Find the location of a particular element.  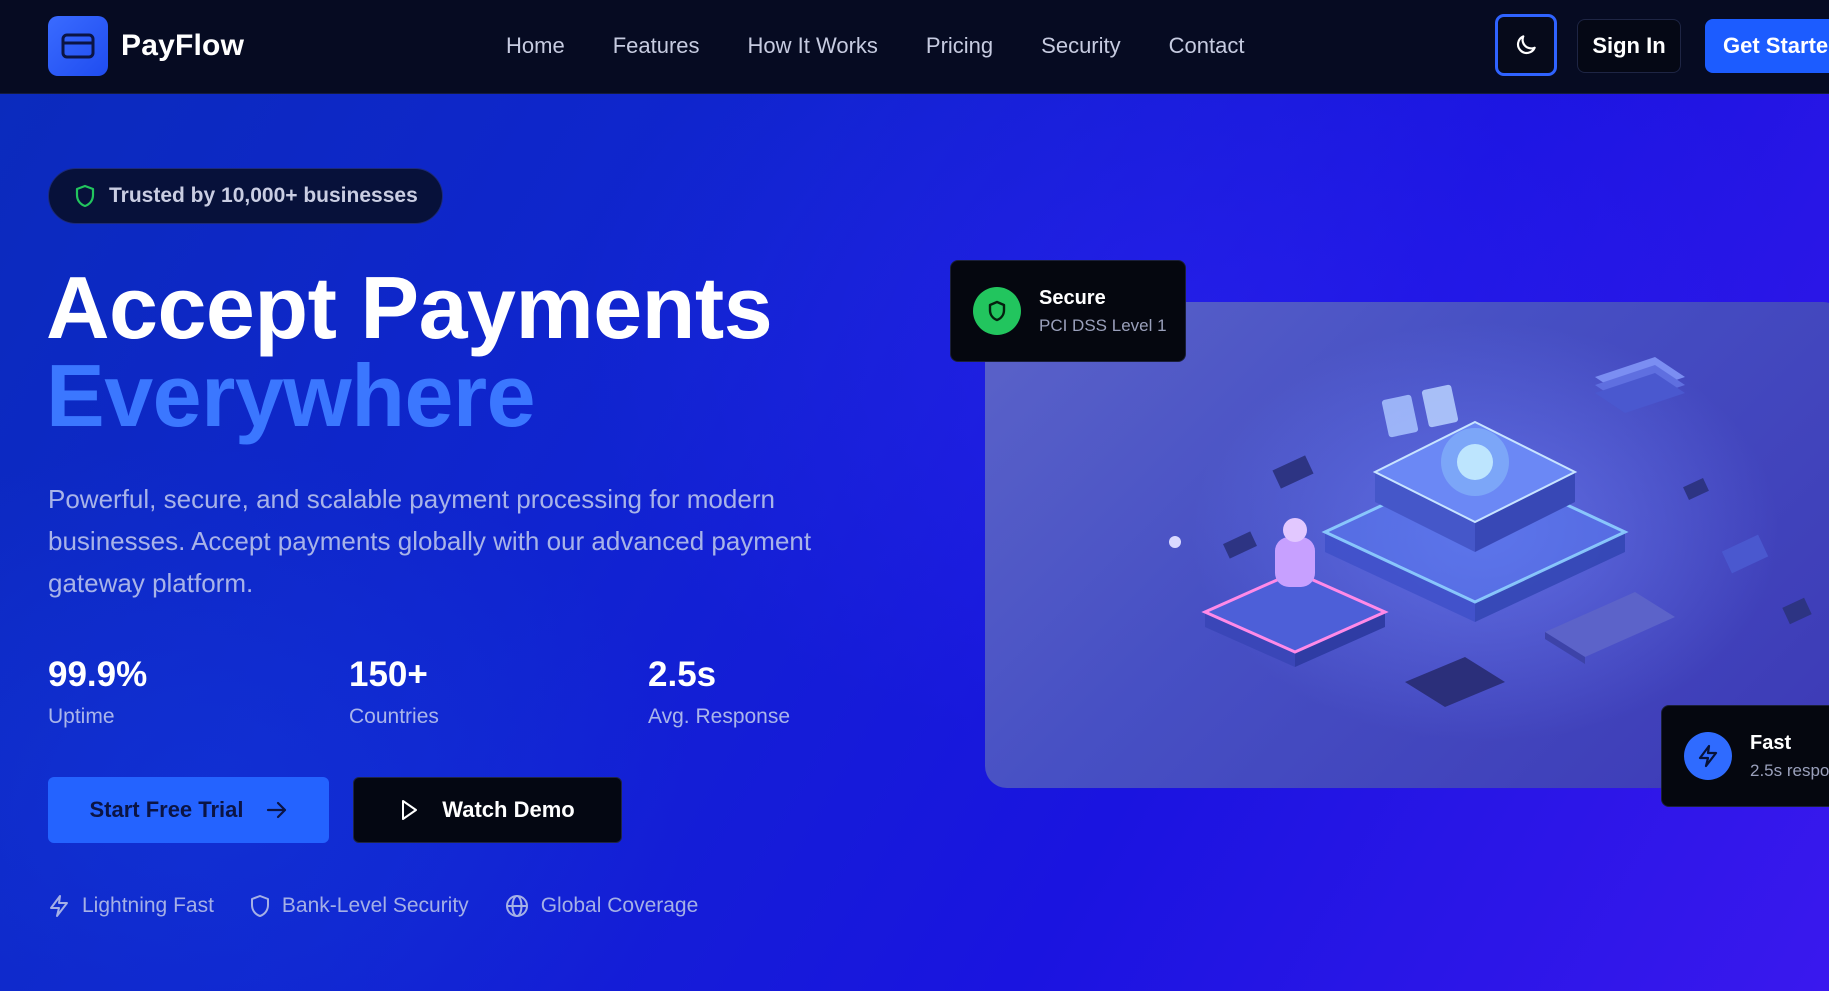

stat-uptime: 99.9% Uptime is located at coordinates (97, 692).